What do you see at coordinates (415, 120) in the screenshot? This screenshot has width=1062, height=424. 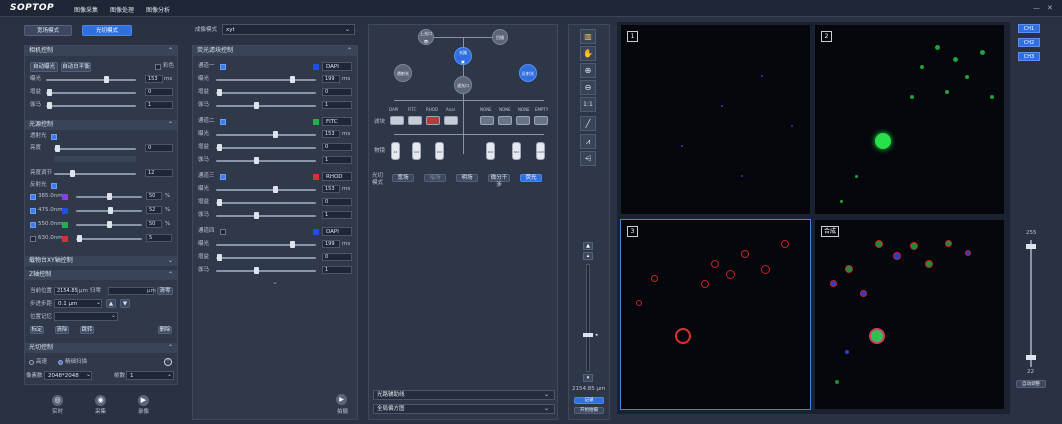 I see `filter-cube-fitc` at bounding box center [415, 120].